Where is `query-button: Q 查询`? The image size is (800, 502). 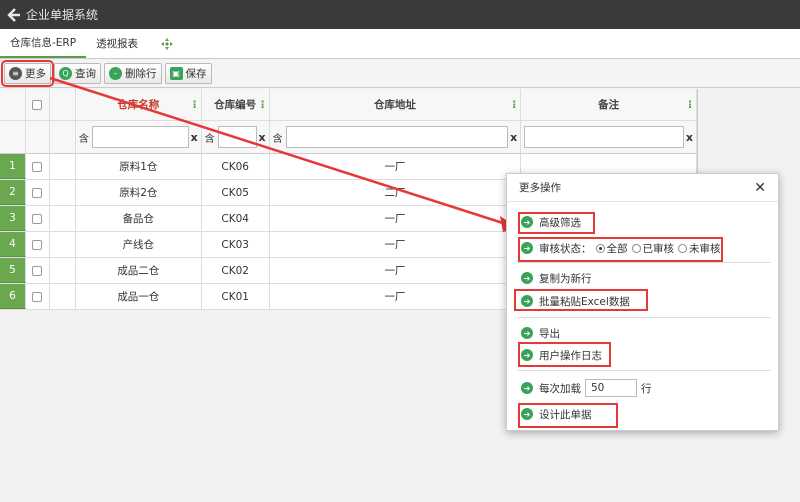 query-button: Q 查询 is located at coordinates (77, 73).